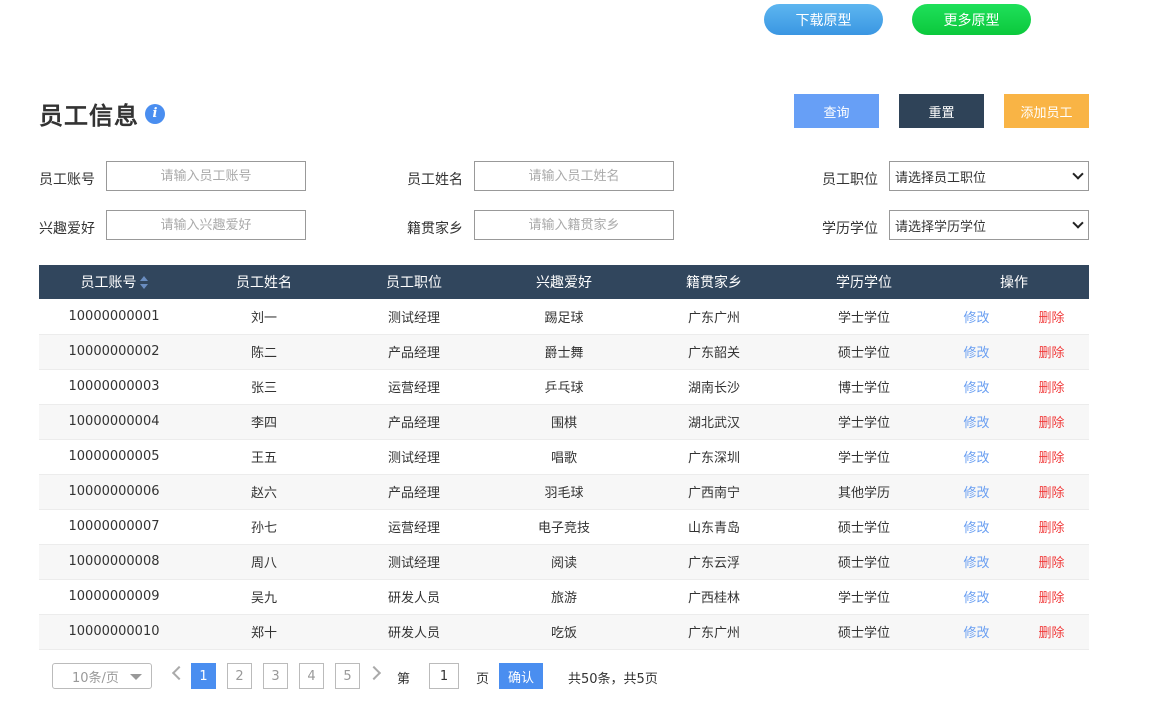 The height and width of the screenshot is (716, 1154). I want to click on column-header-hobby: 兴趣爱好, so click(564, 283).